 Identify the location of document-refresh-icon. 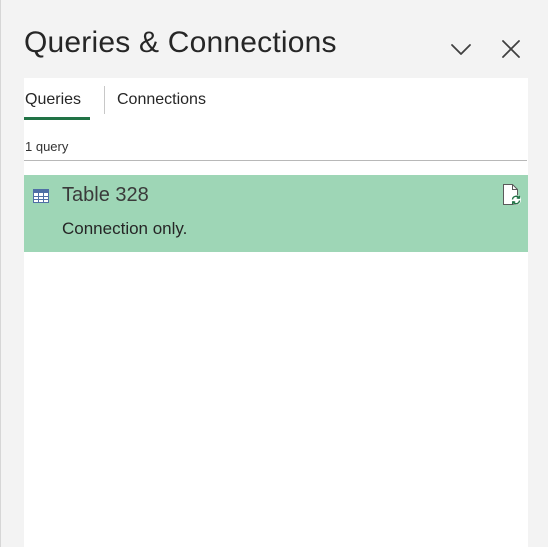
(511, 195).